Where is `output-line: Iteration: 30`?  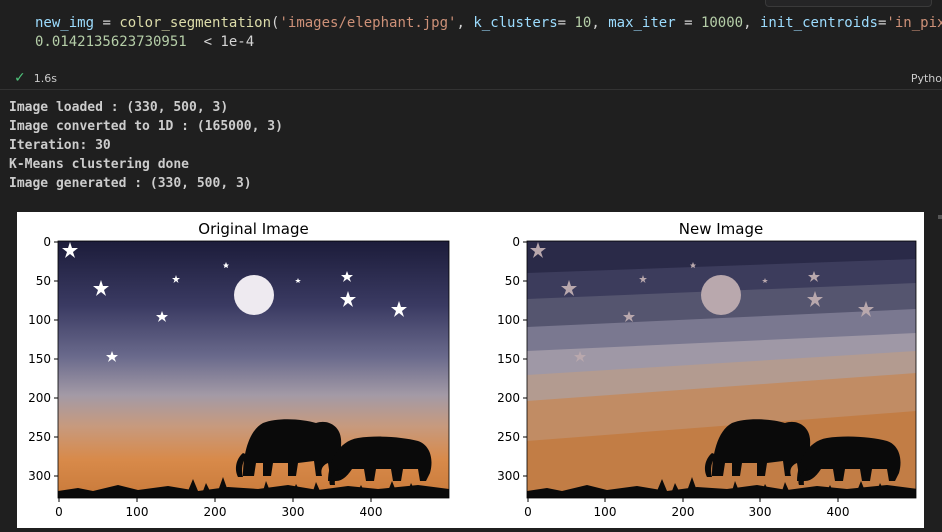 output-line: Iteration: 30 is located at coordinates (60, 145).